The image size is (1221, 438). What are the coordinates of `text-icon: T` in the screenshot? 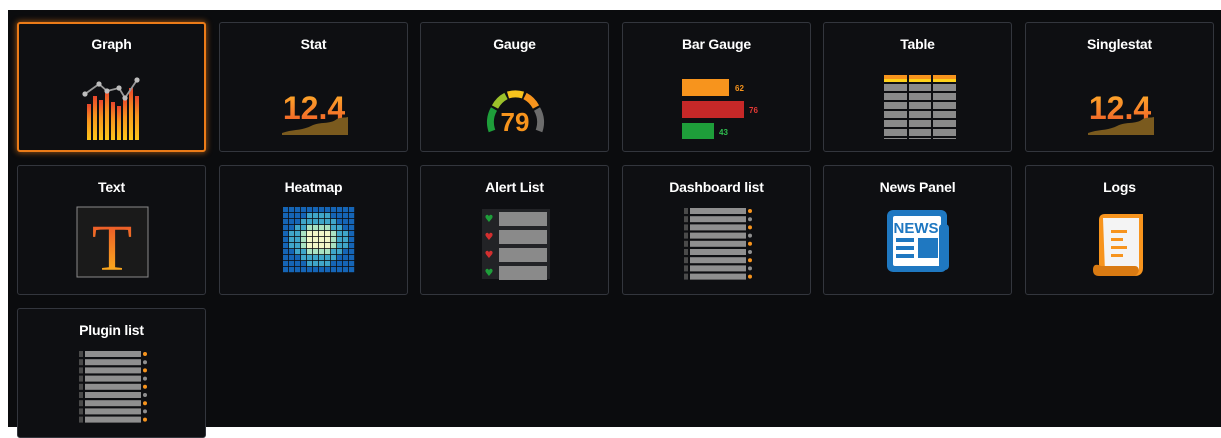 It's located at (112, 242).